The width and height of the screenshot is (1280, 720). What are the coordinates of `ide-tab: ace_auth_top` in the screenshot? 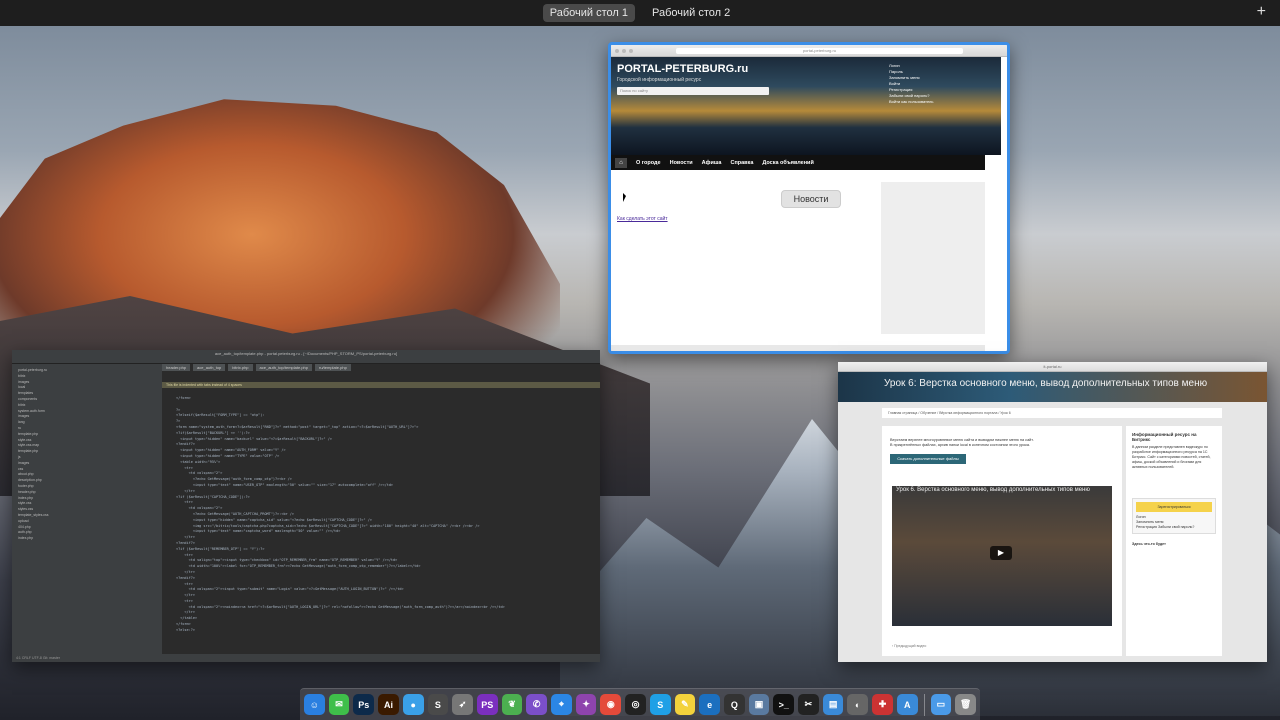 It's located at (209, 367).